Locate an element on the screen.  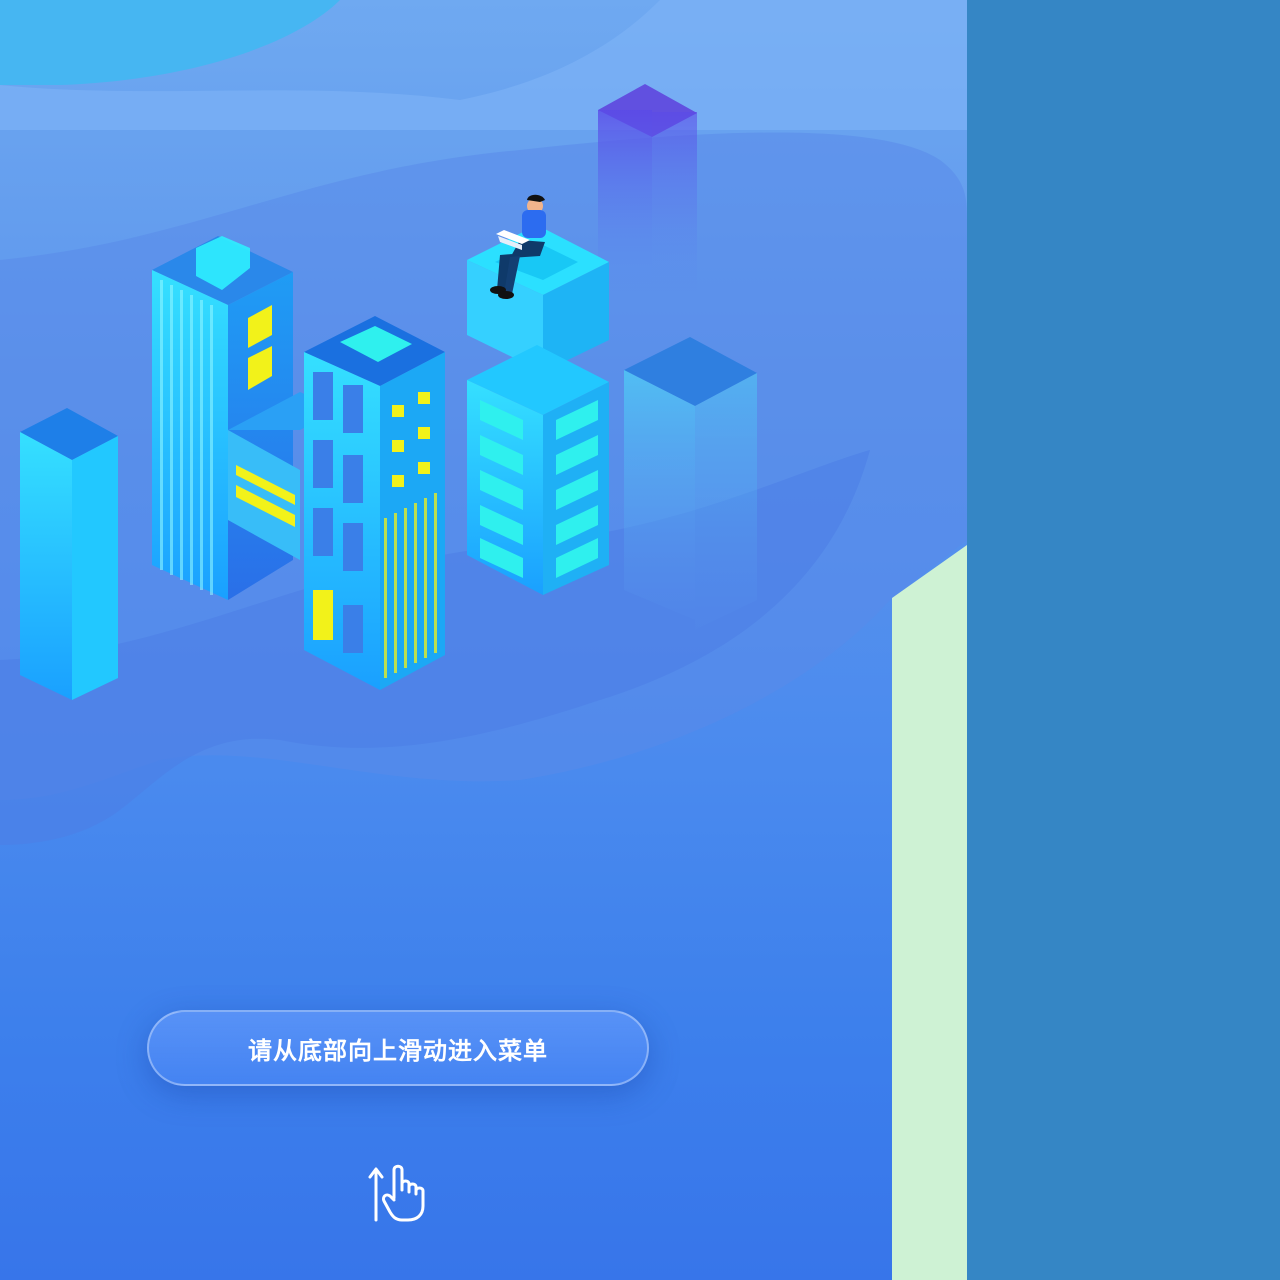
bottom-right-edge-strip is located at coordinates (929, 912).